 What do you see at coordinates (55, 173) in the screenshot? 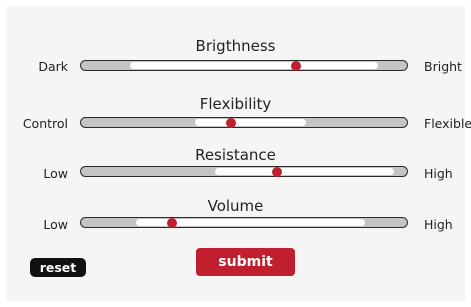
I see `slider-min-label-resistance: Low` at bounding box center [55, 173].